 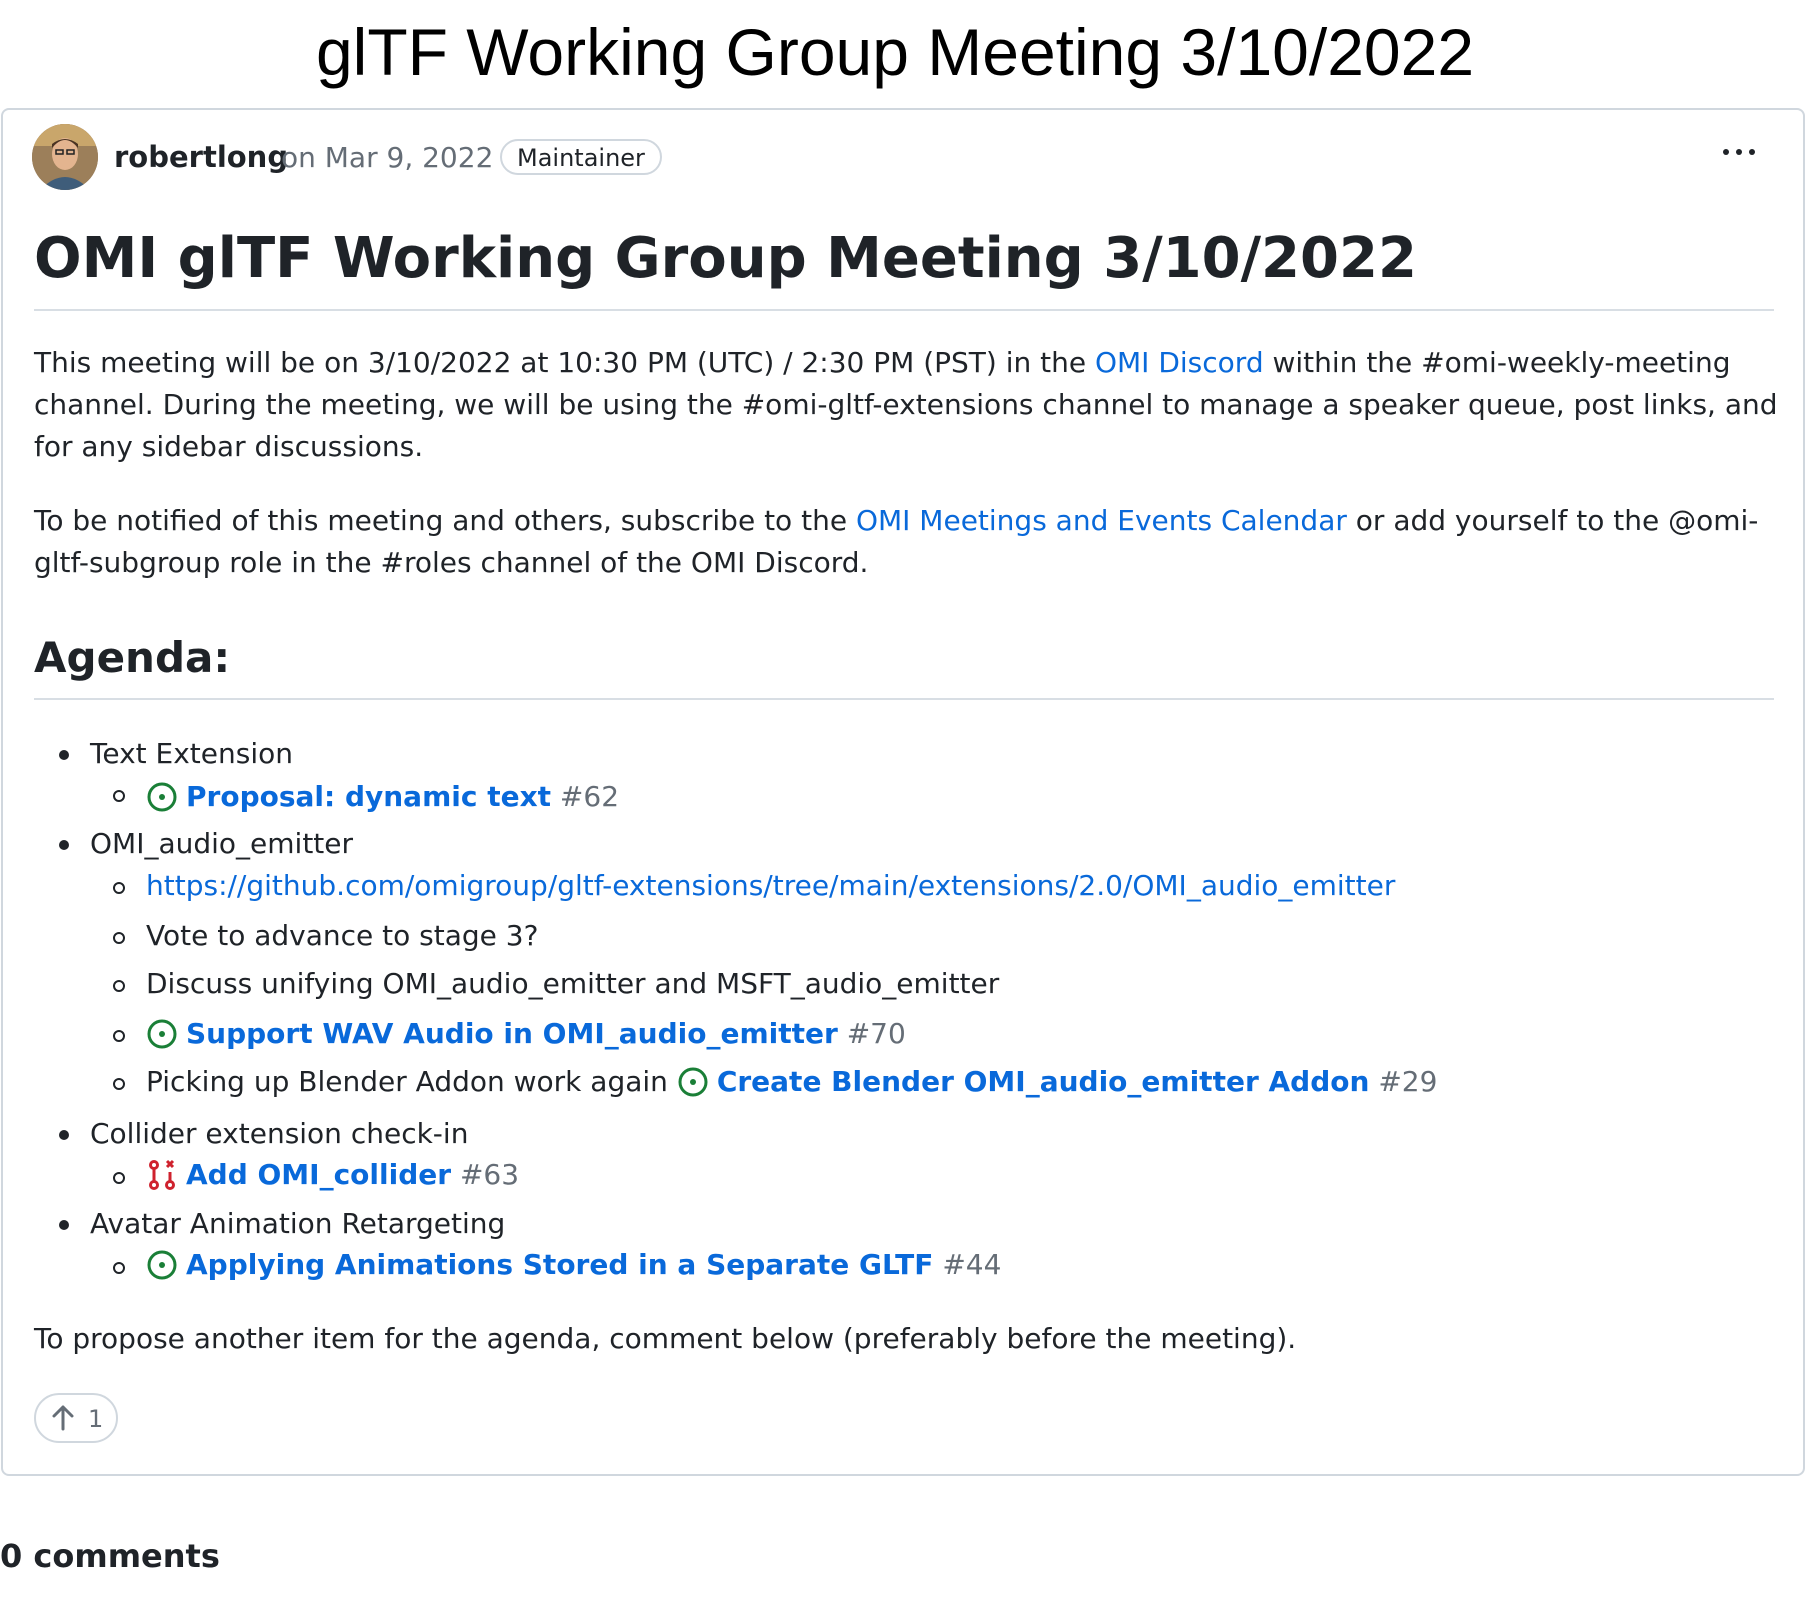 What do you see at coordinates (298, 1223) in the screenshot?
I see `agenda-item-avatar: Avatar Animation Retargeting` at bounding box center [298, 1223].